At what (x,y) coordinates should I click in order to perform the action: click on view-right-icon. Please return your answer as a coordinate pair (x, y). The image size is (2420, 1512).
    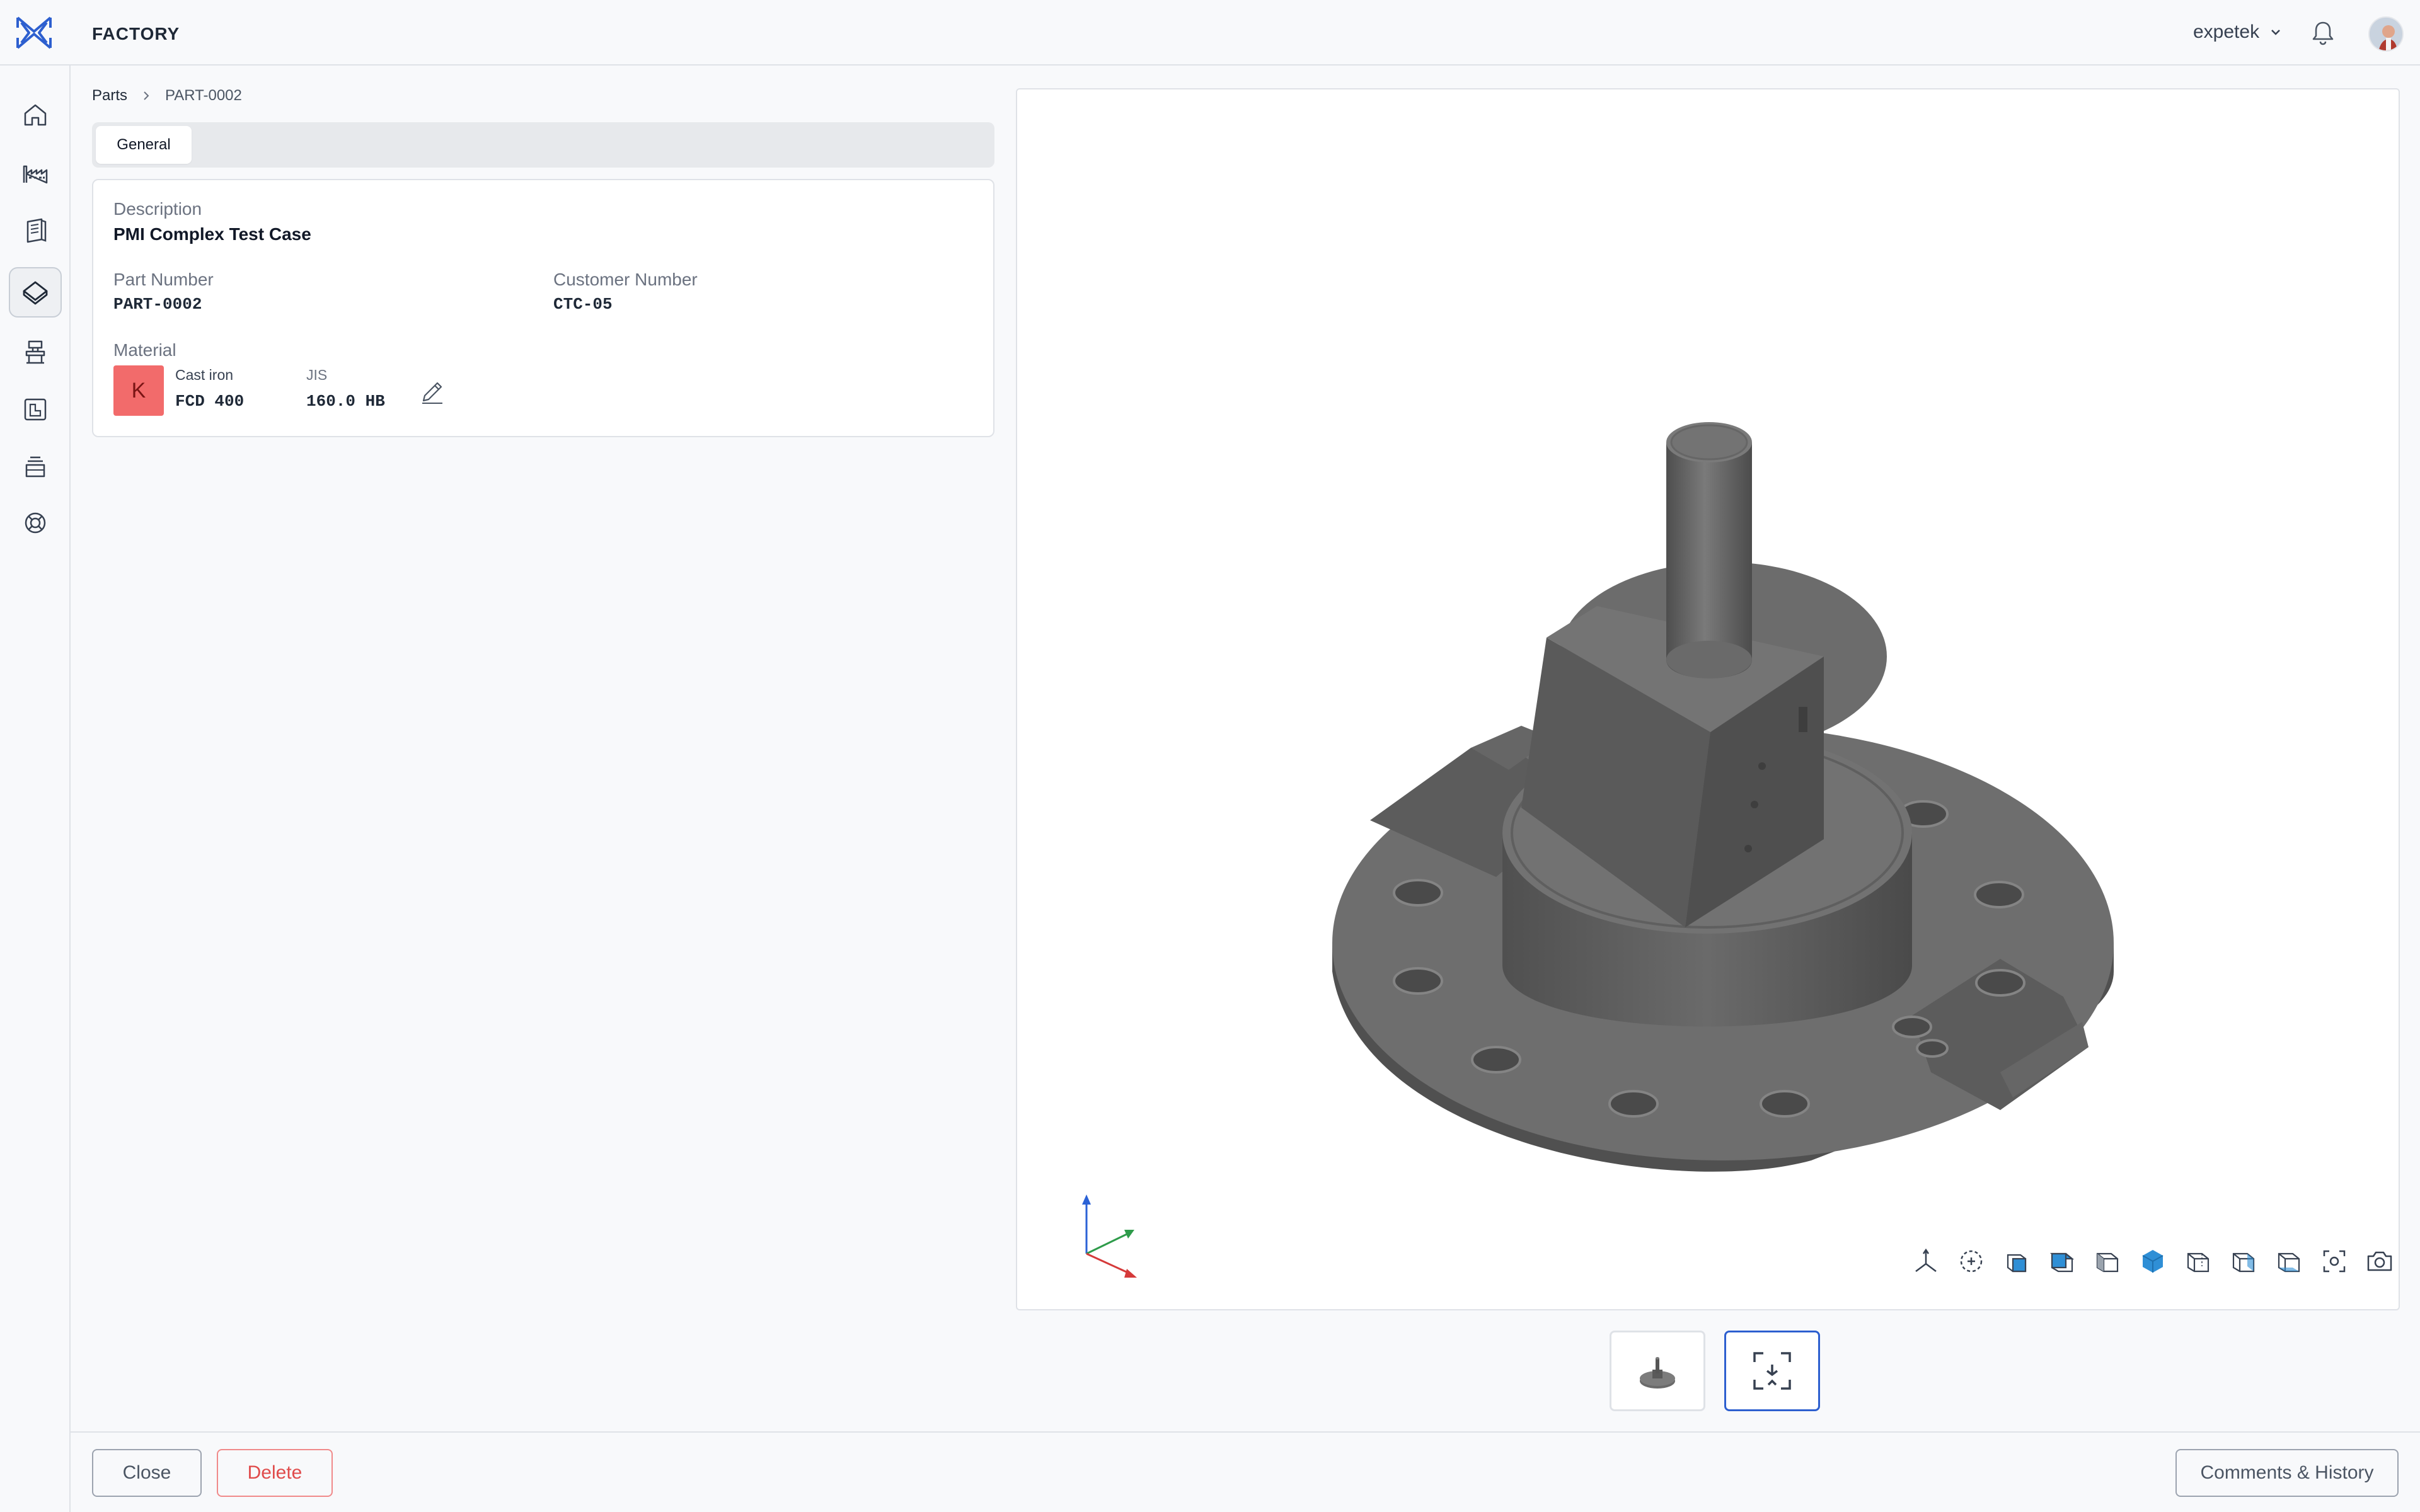
    Looking at the image, I should click on (2108, 1262).